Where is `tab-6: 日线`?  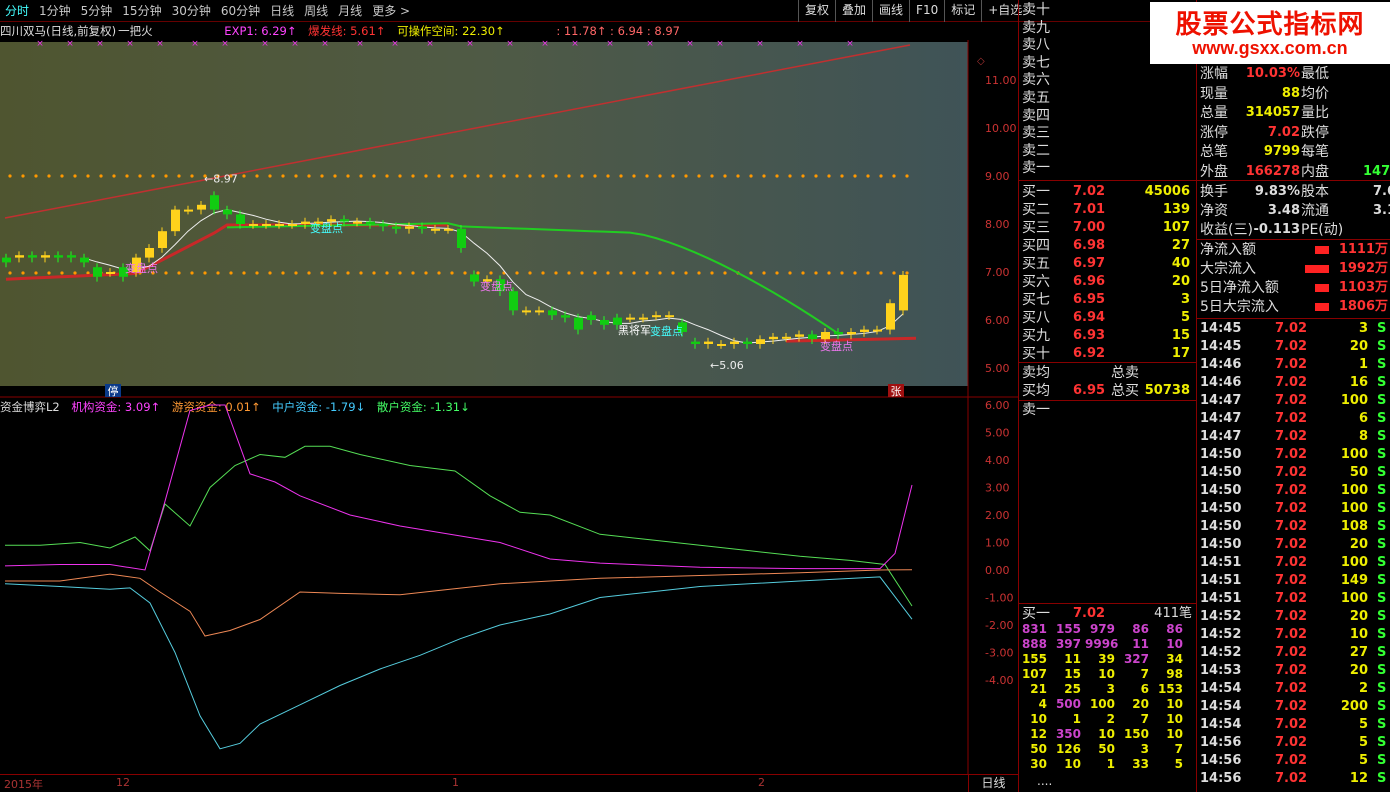
tab-6: 日线 is located at coordinates (282, 11).